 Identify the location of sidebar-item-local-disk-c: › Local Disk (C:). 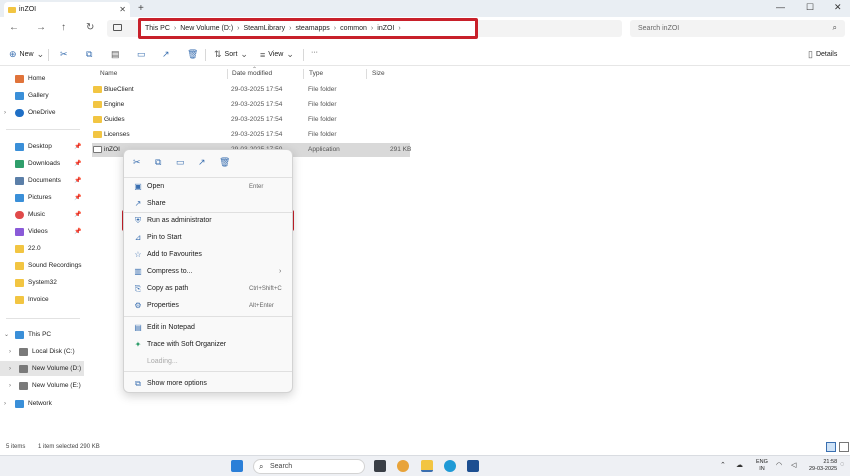
(42, 351).